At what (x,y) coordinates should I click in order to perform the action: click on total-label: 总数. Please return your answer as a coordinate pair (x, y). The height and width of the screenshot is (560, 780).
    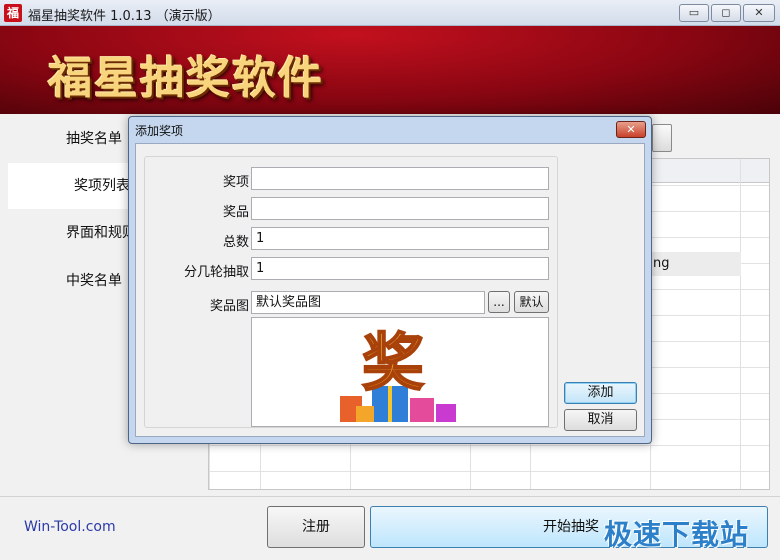
    Looking at the image, I should click on (235, 242).